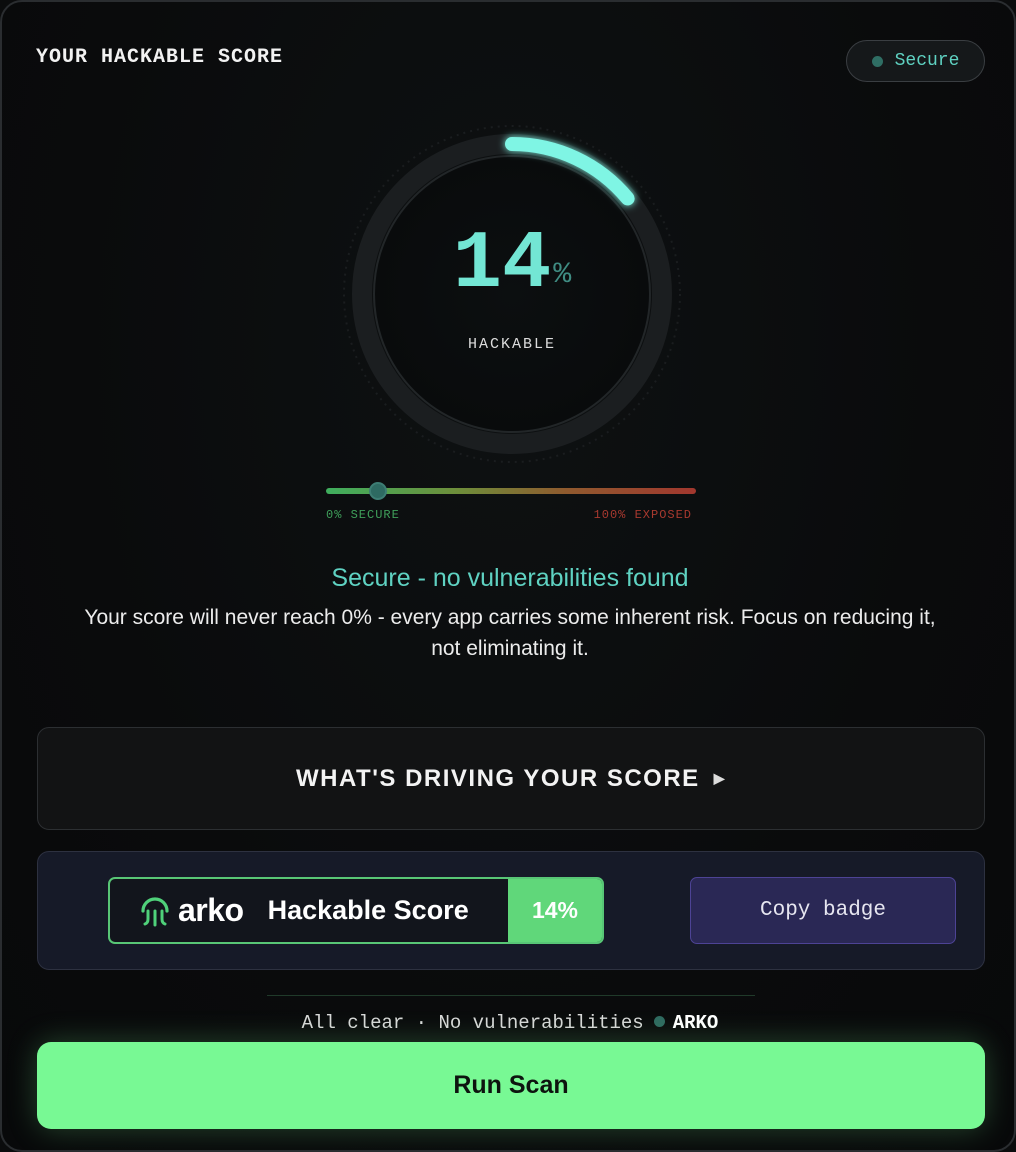 The width and height of the screenshot is (1016, 1152). I want to click on footer-status: All clear · No vulnerabilities ARKO, so click(508, 1023).